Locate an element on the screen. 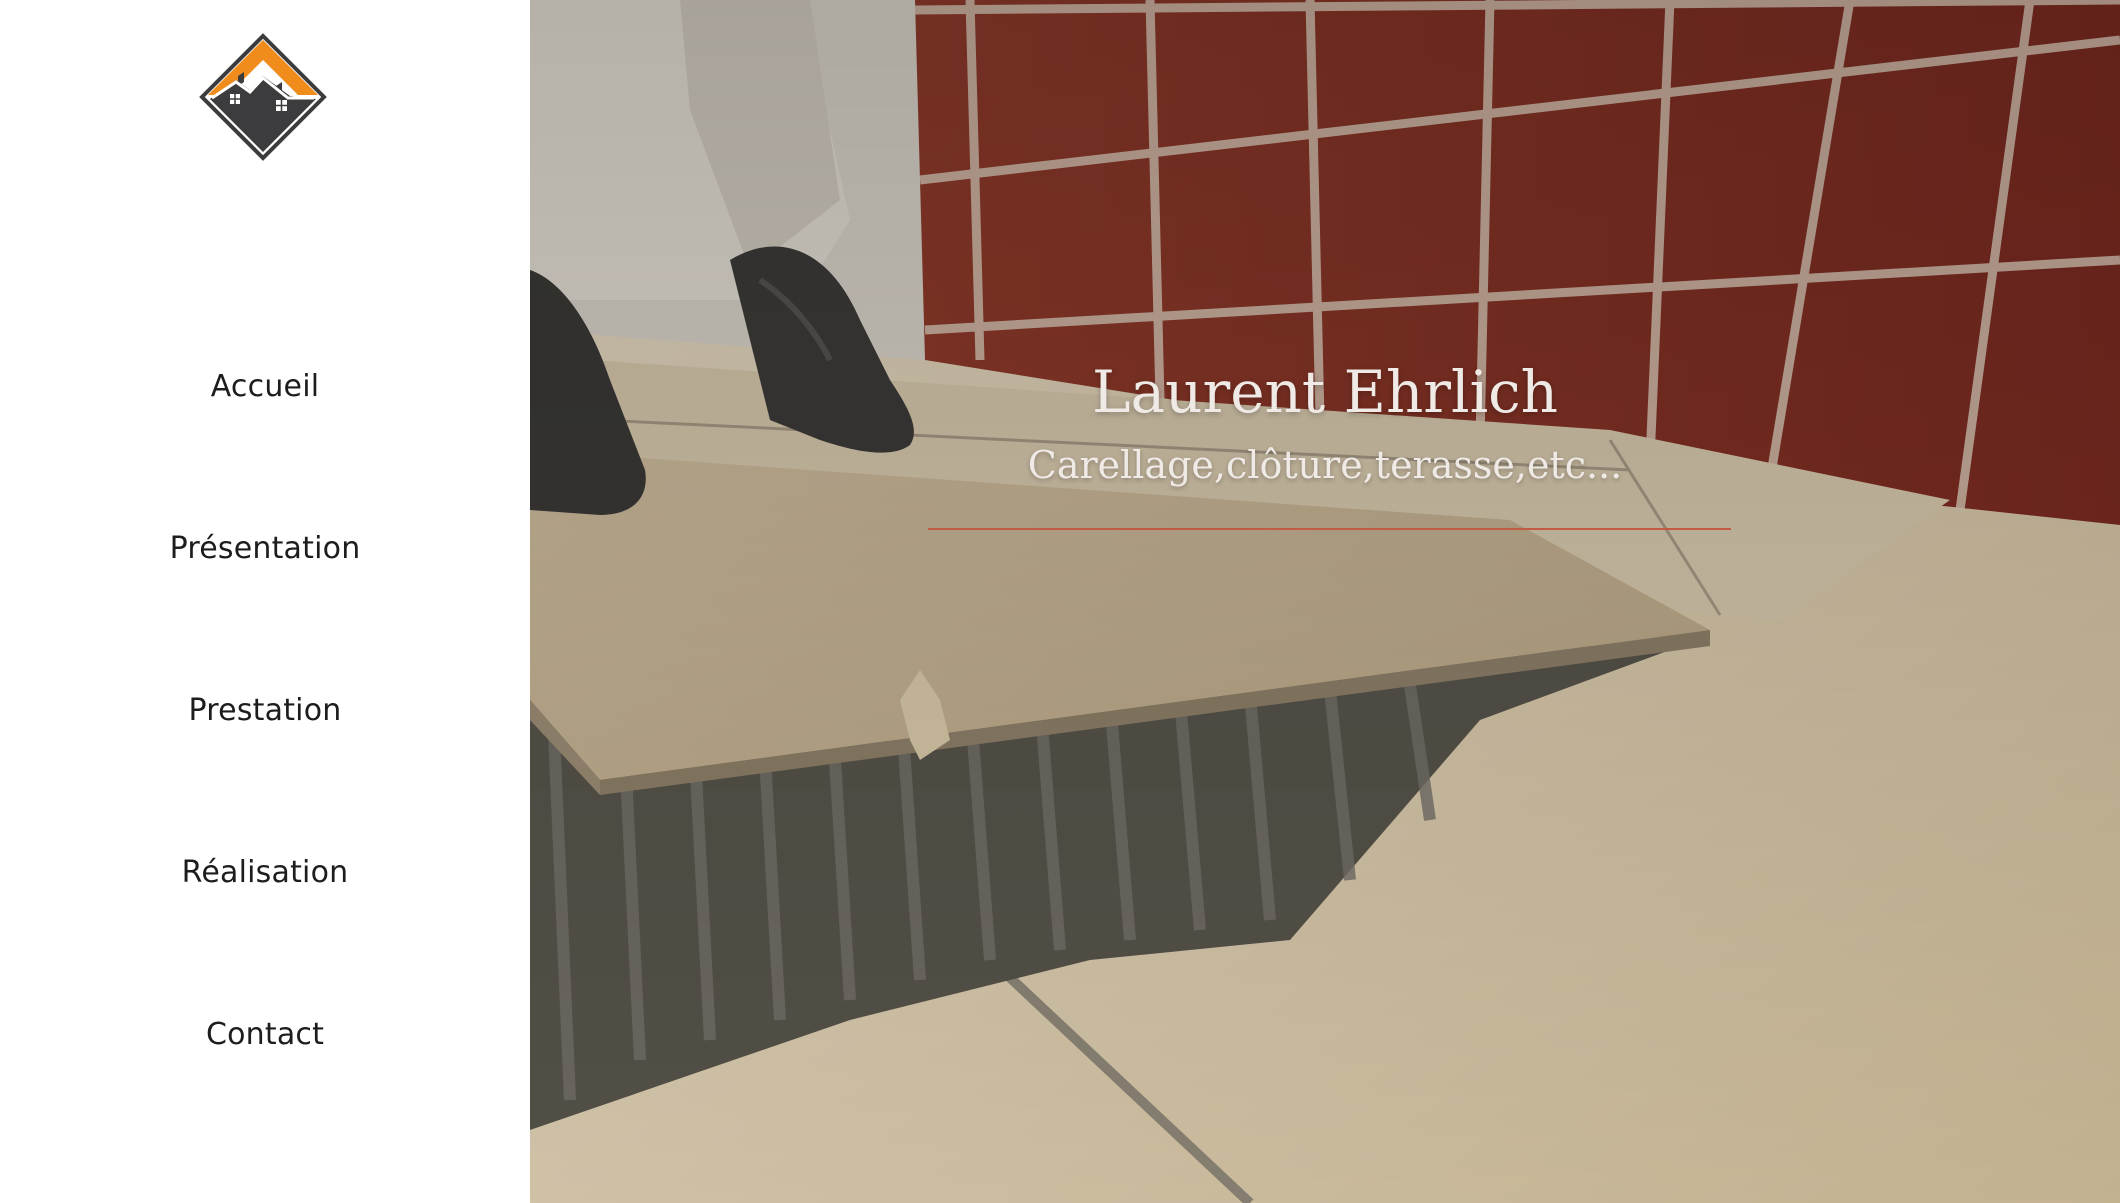  company-logo is located at coordinates (263, 97).